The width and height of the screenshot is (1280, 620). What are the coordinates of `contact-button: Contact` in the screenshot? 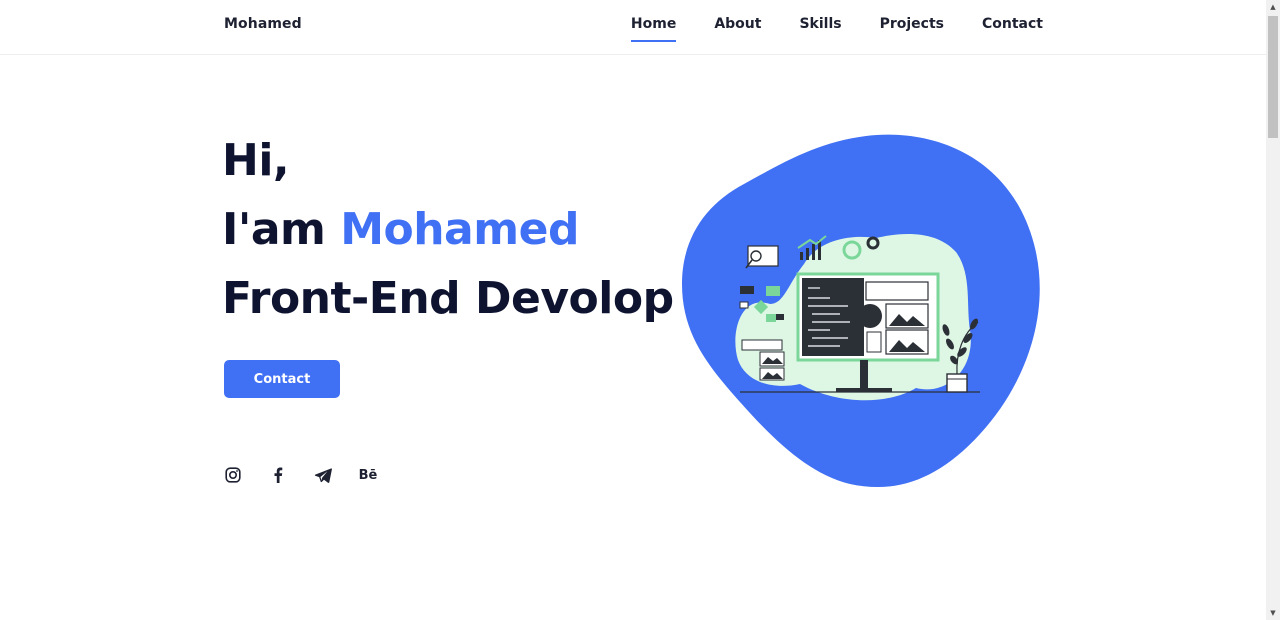 It's located at (282, 379).